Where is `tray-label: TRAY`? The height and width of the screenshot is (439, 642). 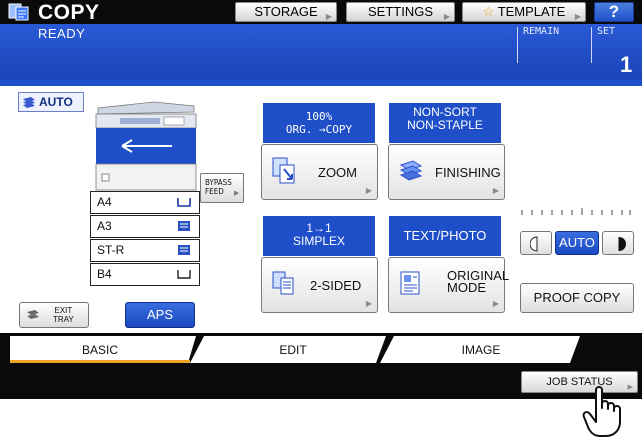 tray-label: TRAY is located at coordinates (63, 319).